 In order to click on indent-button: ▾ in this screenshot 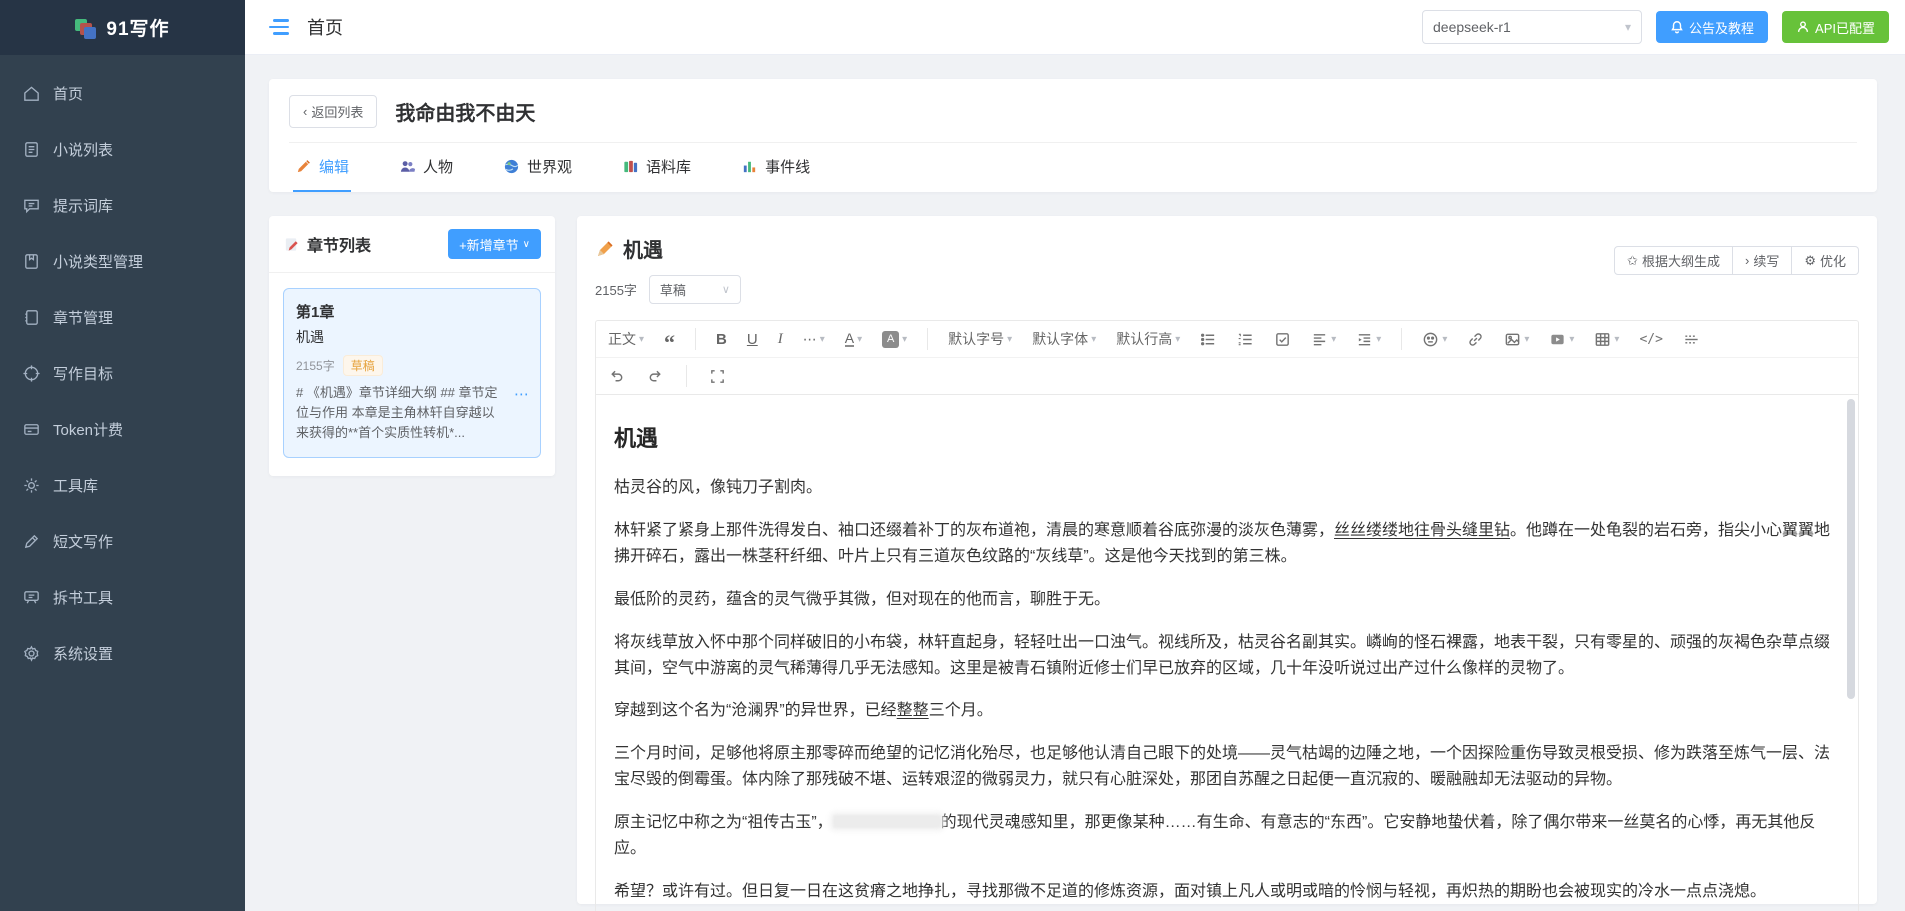, I will do `click(1368, 339)`.